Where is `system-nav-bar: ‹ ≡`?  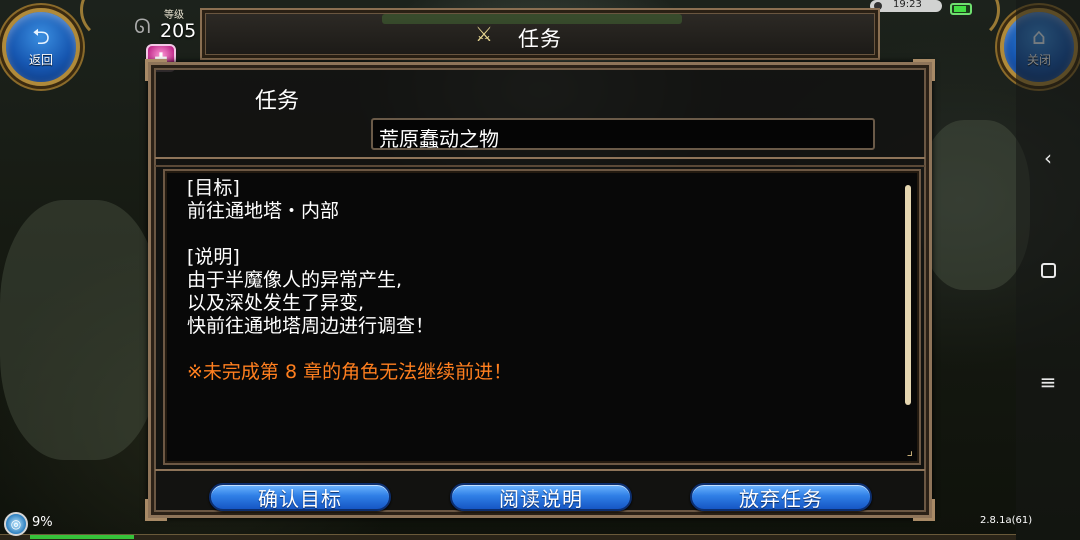 system-nav-bar: ‹ ≡ is located at coordinates (1048, 270).